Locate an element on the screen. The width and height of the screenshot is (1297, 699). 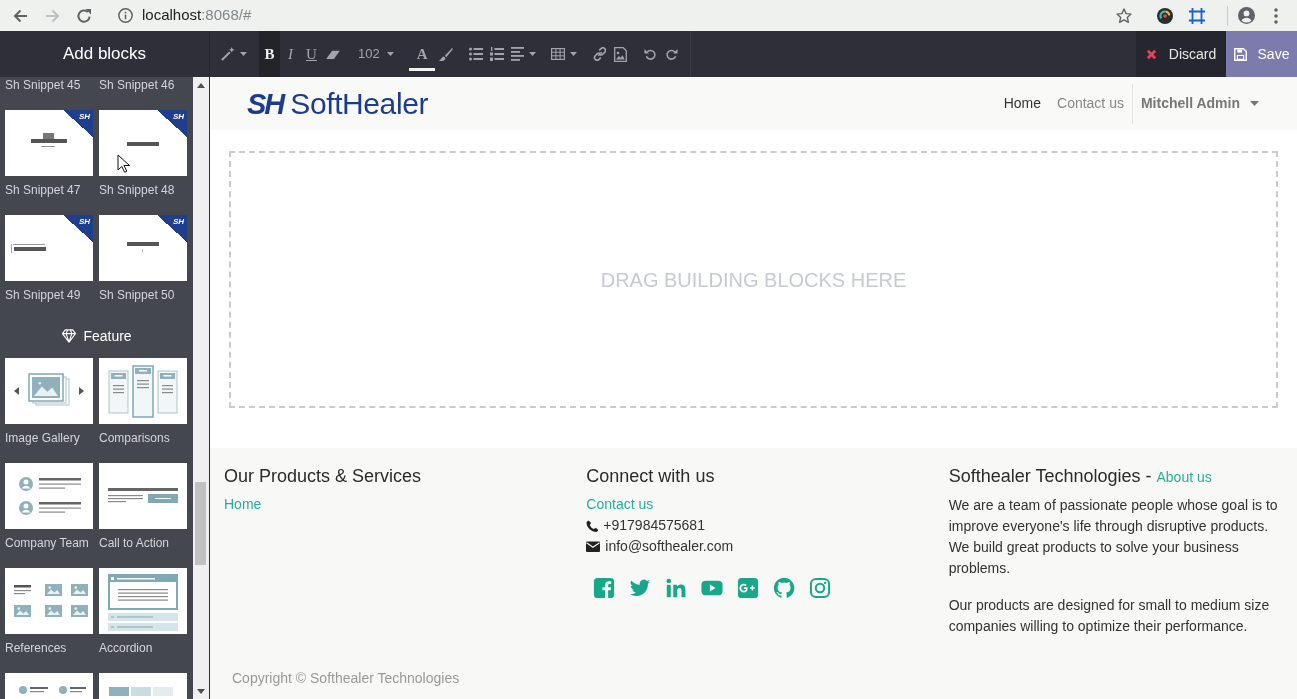
align-left-icon is located at coordinates (517, 54).